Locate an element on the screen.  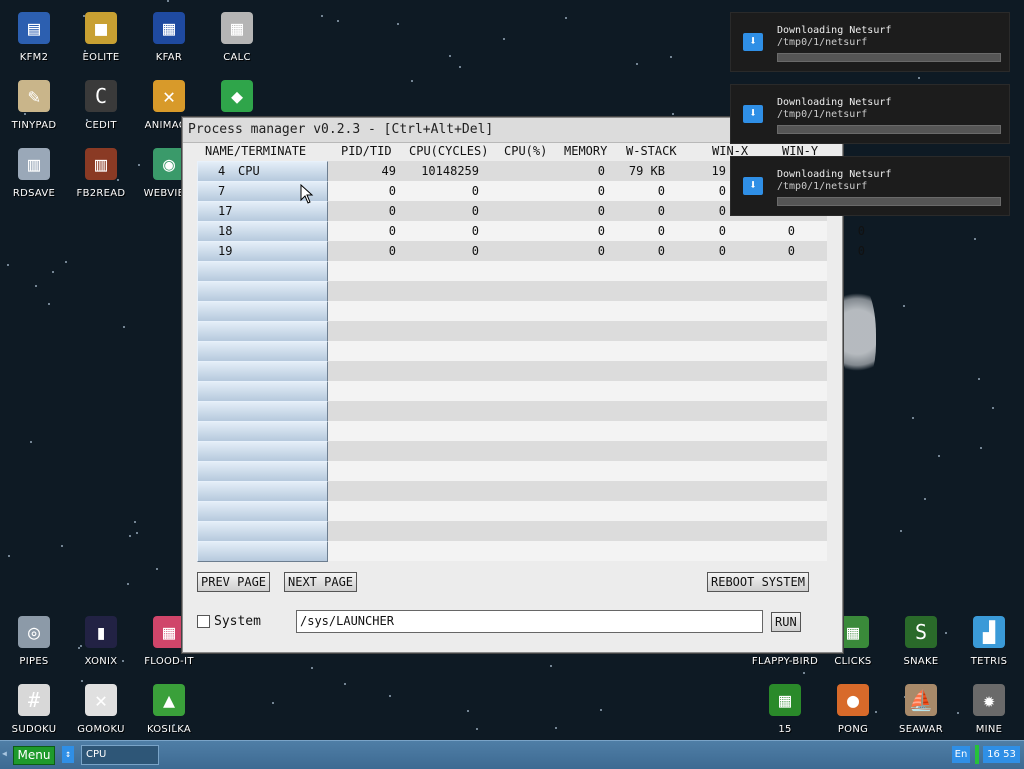
desktop-icon-sudoku: # SUDOKU is located at coordinates (34, 707).